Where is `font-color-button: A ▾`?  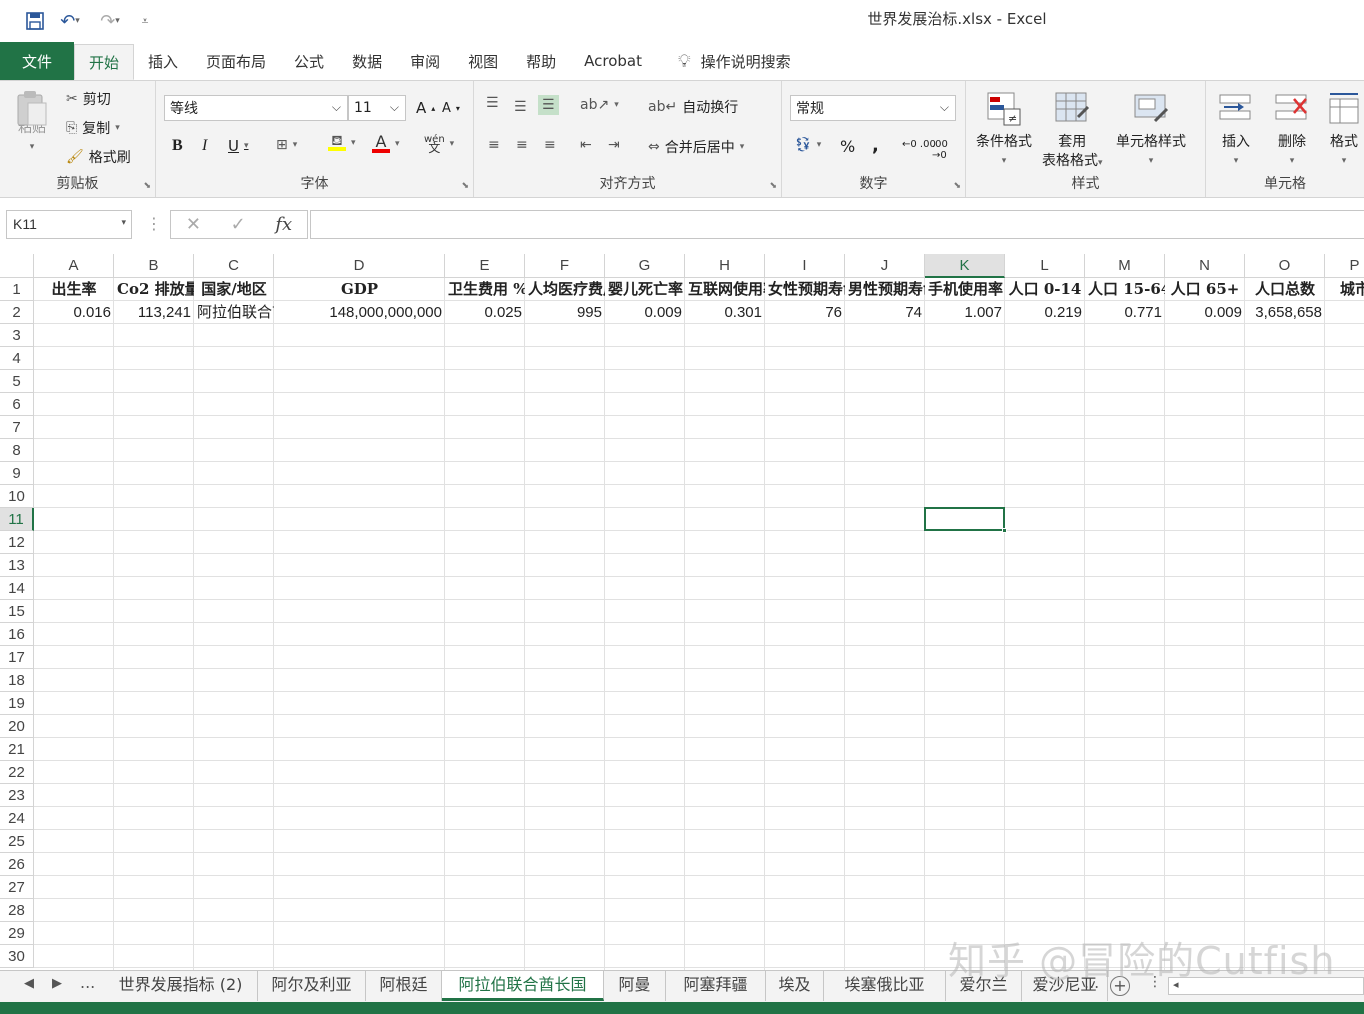 font-color-button: A ▾ is located at coordinates (386, 143).